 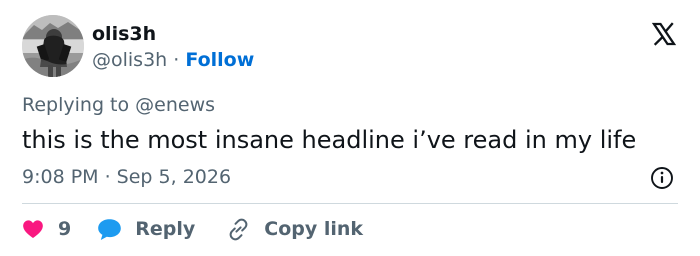 I want to click on tweet-timestamp: 9:08 PM · Sep 5, 2026, so click(x=126, y=177).